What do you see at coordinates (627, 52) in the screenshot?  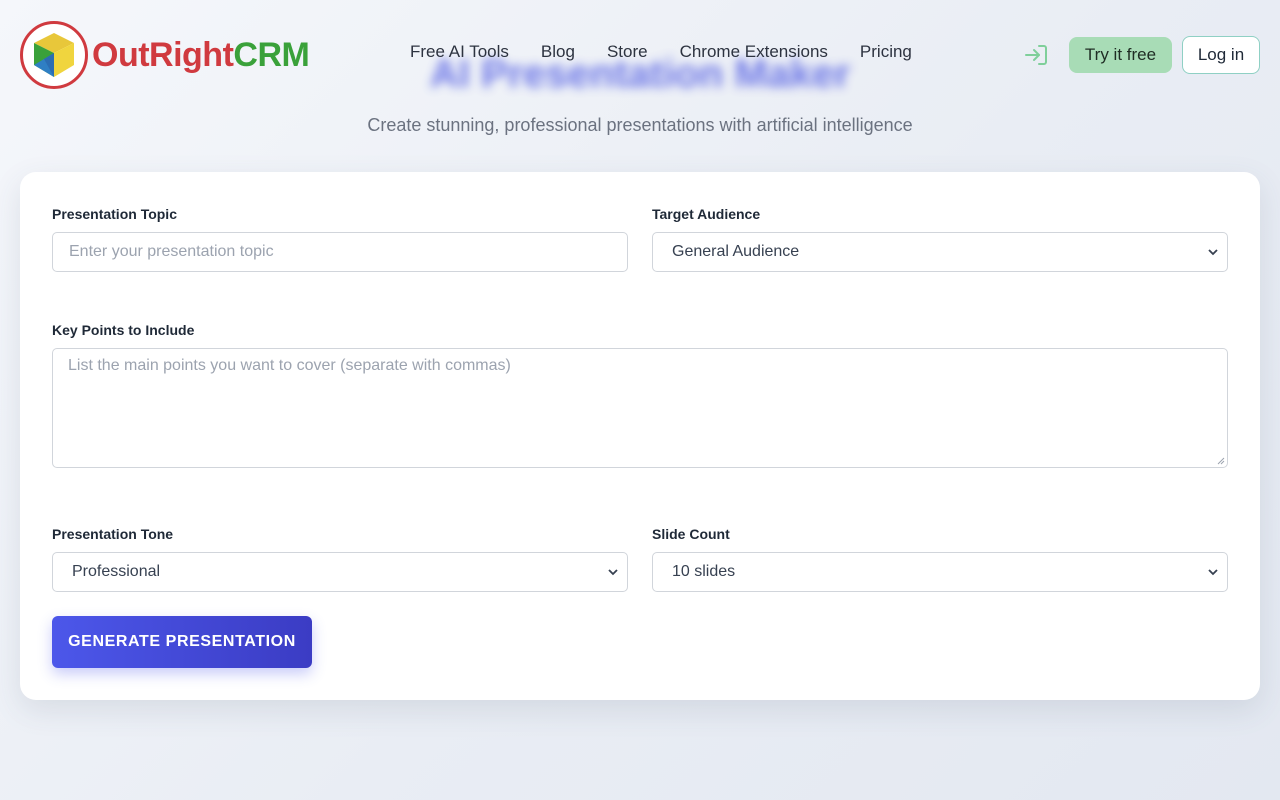 I see `nav-link-store: Store` at bounding box center [627, 52].